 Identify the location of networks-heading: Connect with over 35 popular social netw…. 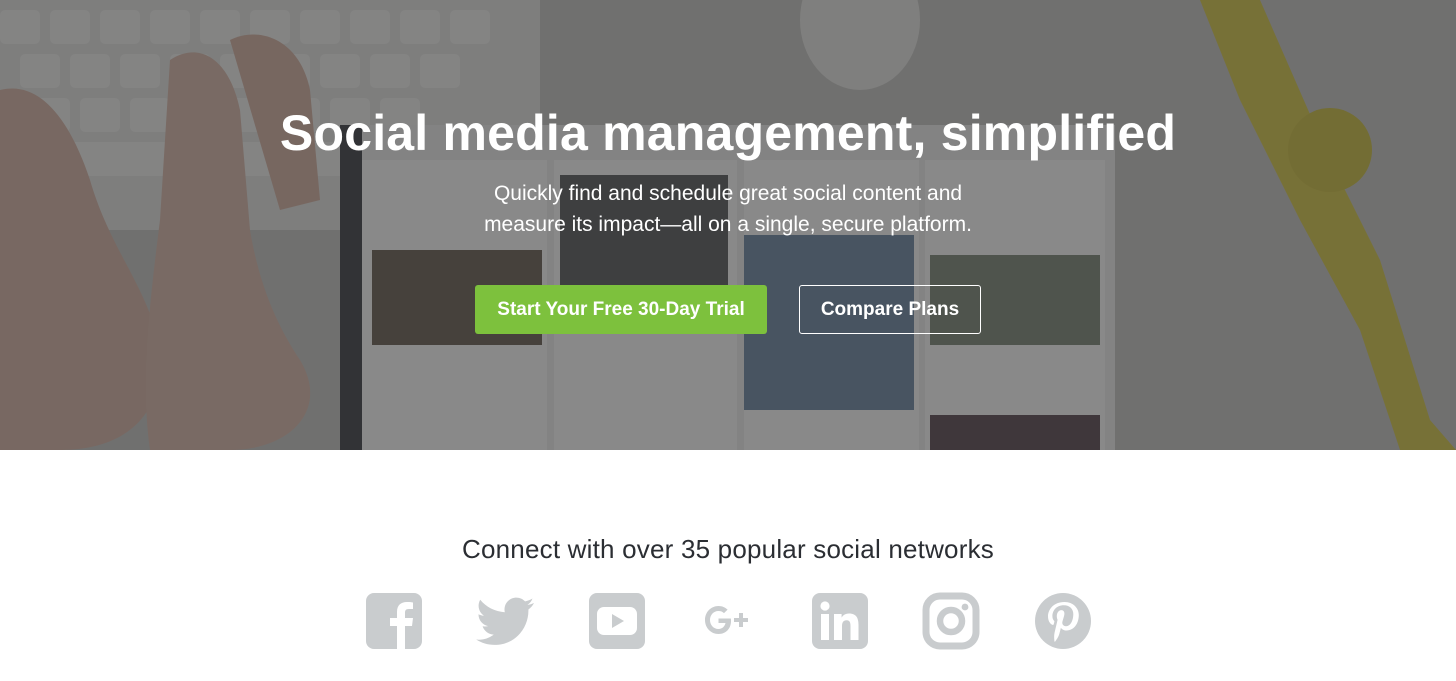
(728, 549).